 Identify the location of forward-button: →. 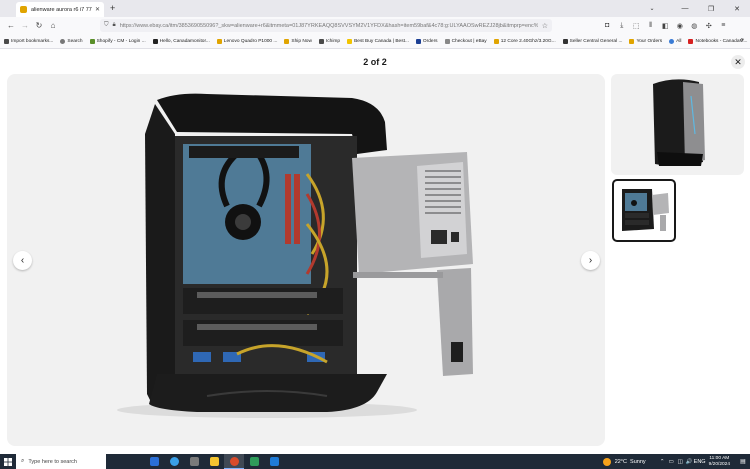
(25, 25).